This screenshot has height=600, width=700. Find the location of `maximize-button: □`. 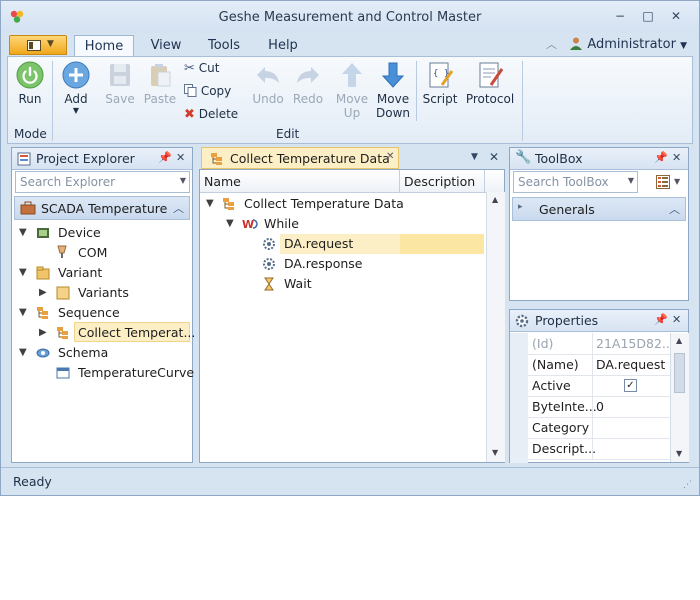

maximize-button: □ is located at coordinates (648, 16).